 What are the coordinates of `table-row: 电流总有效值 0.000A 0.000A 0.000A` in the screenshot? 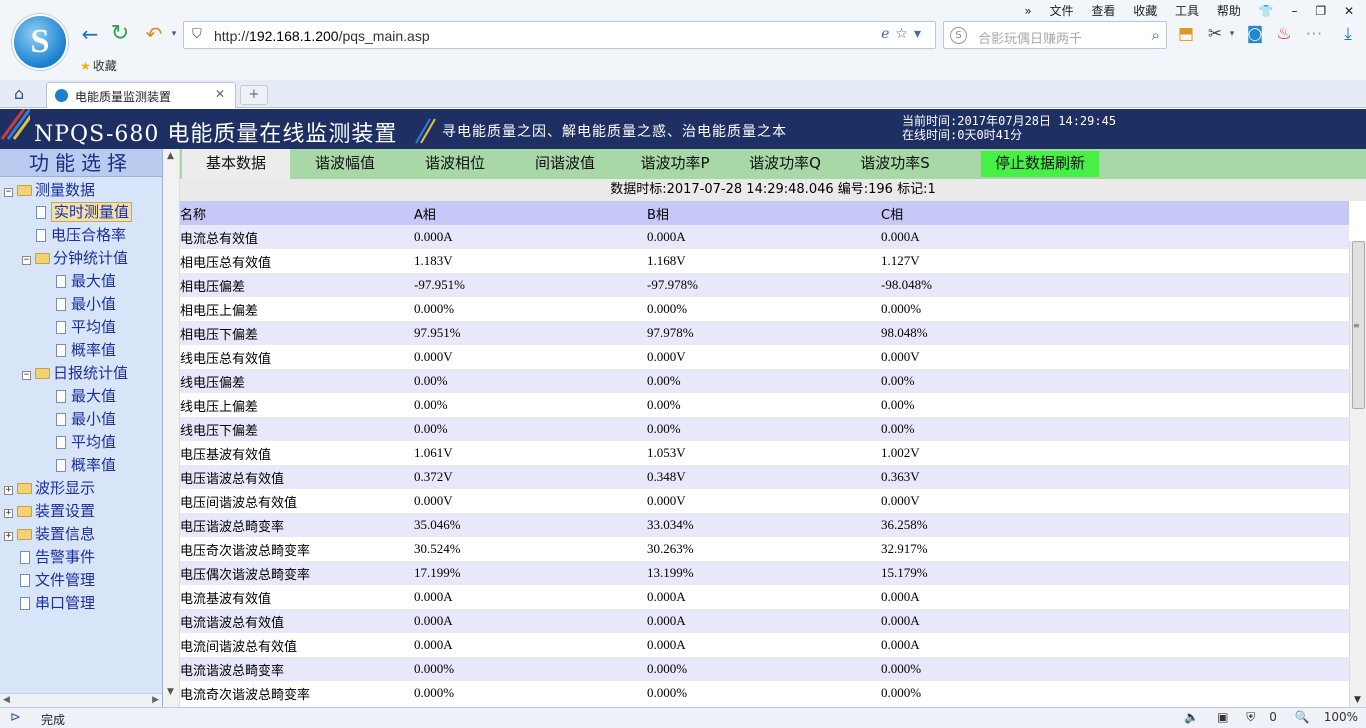 It's located at (764, 237).